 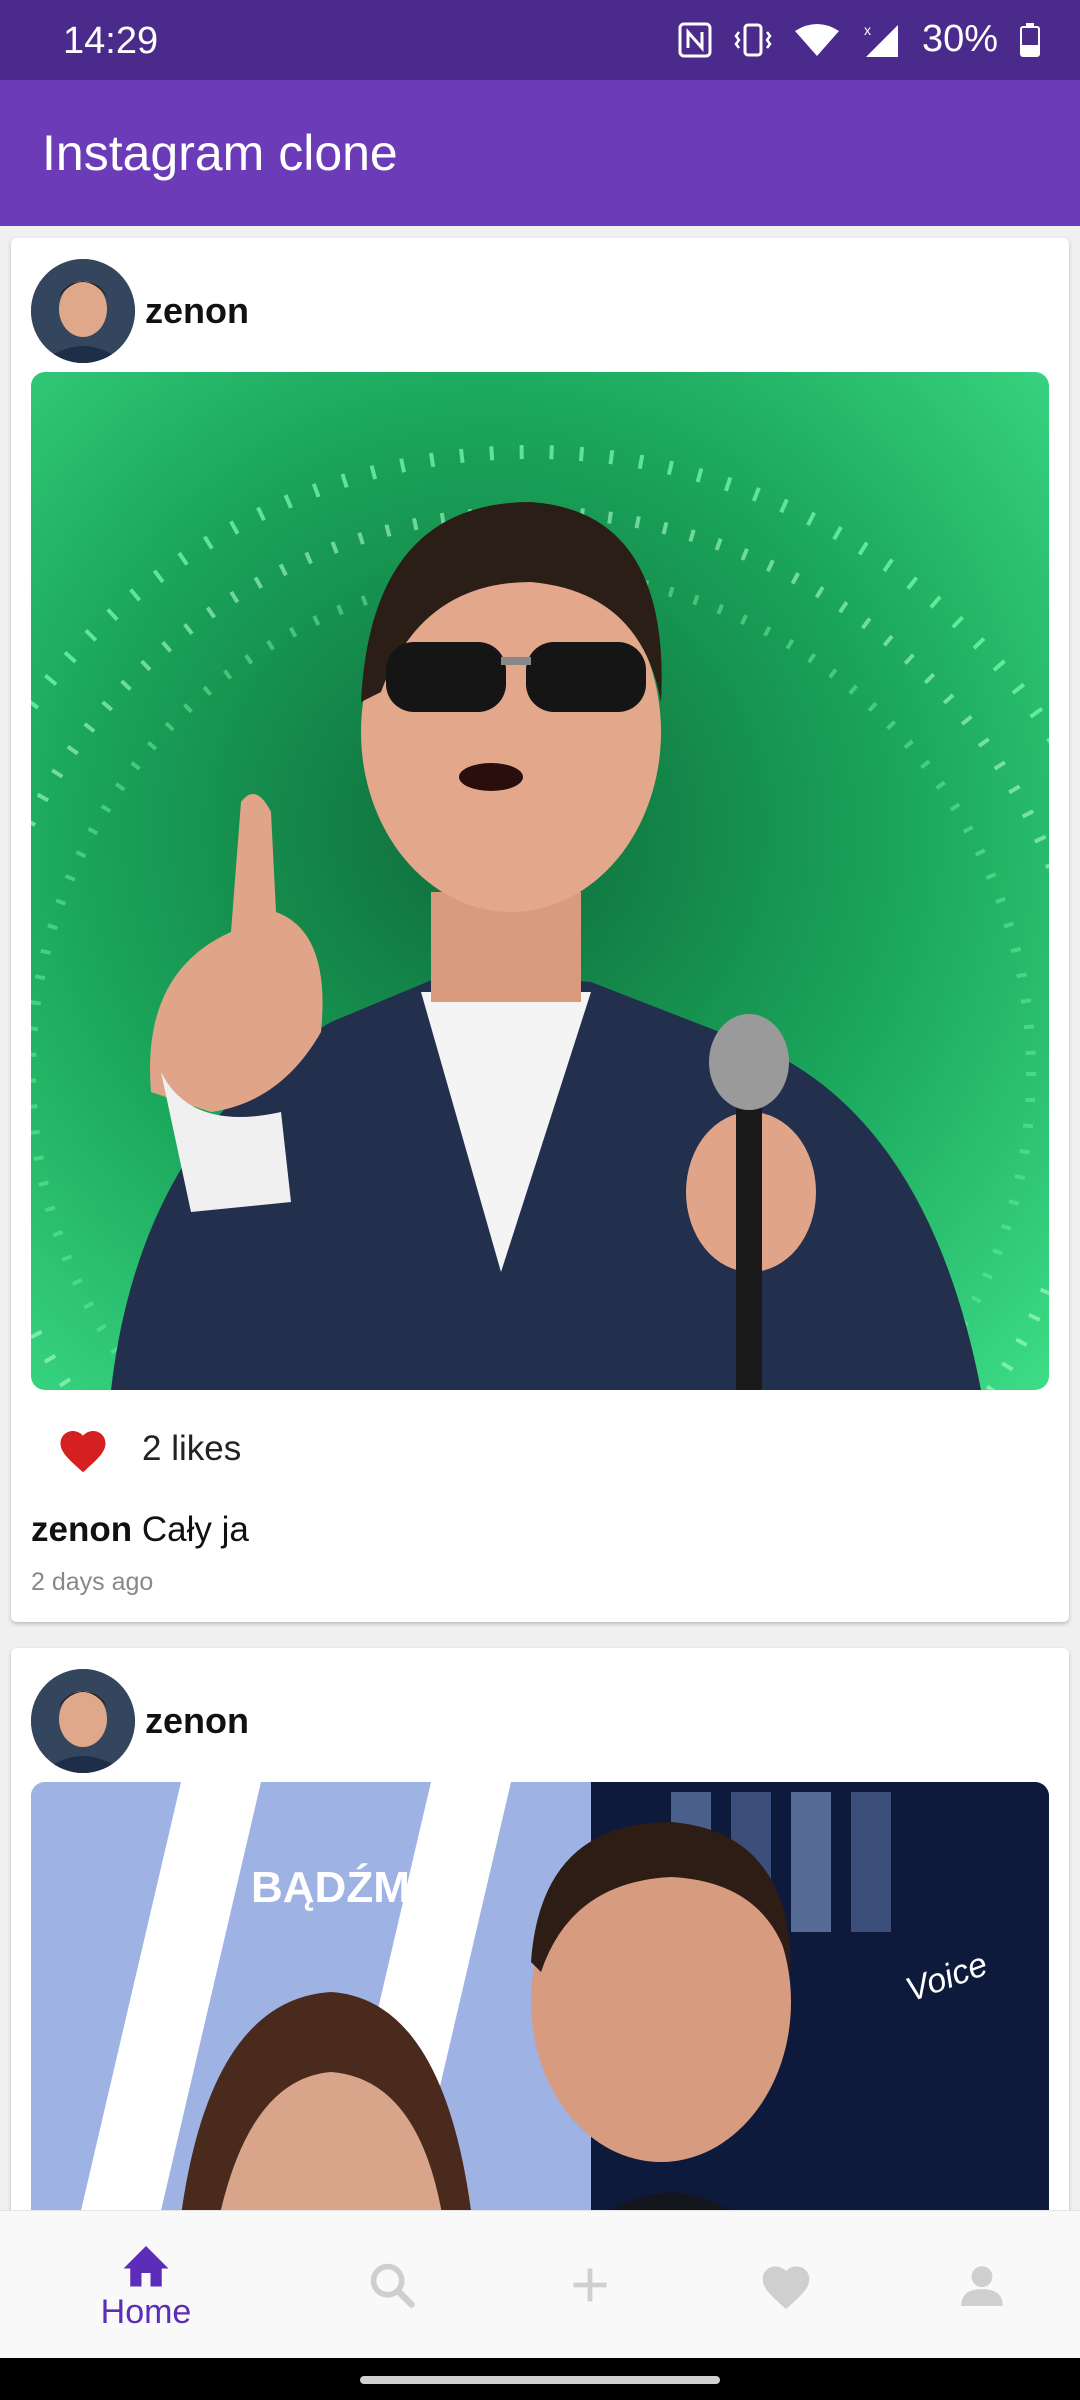 What do you see at coordinates (859, 39) in the screenshot?
I see `status-icons: x 30%` at bounding box center [859, 39].